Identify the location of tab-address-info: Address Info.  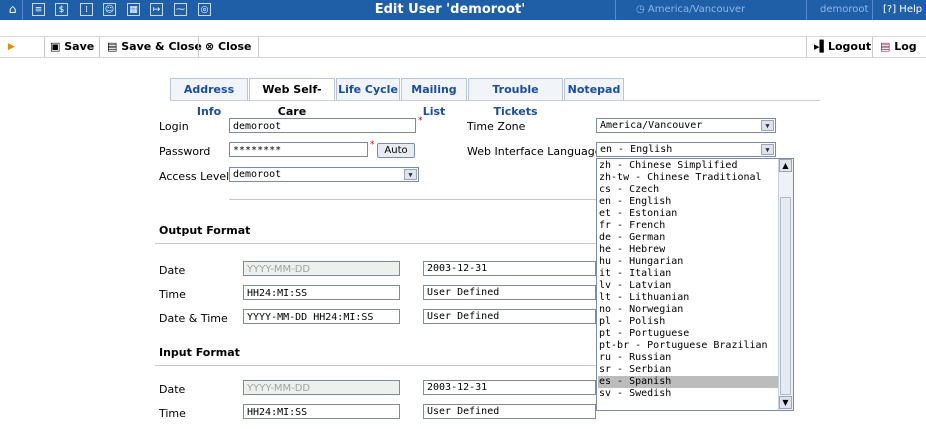
(209, 98).